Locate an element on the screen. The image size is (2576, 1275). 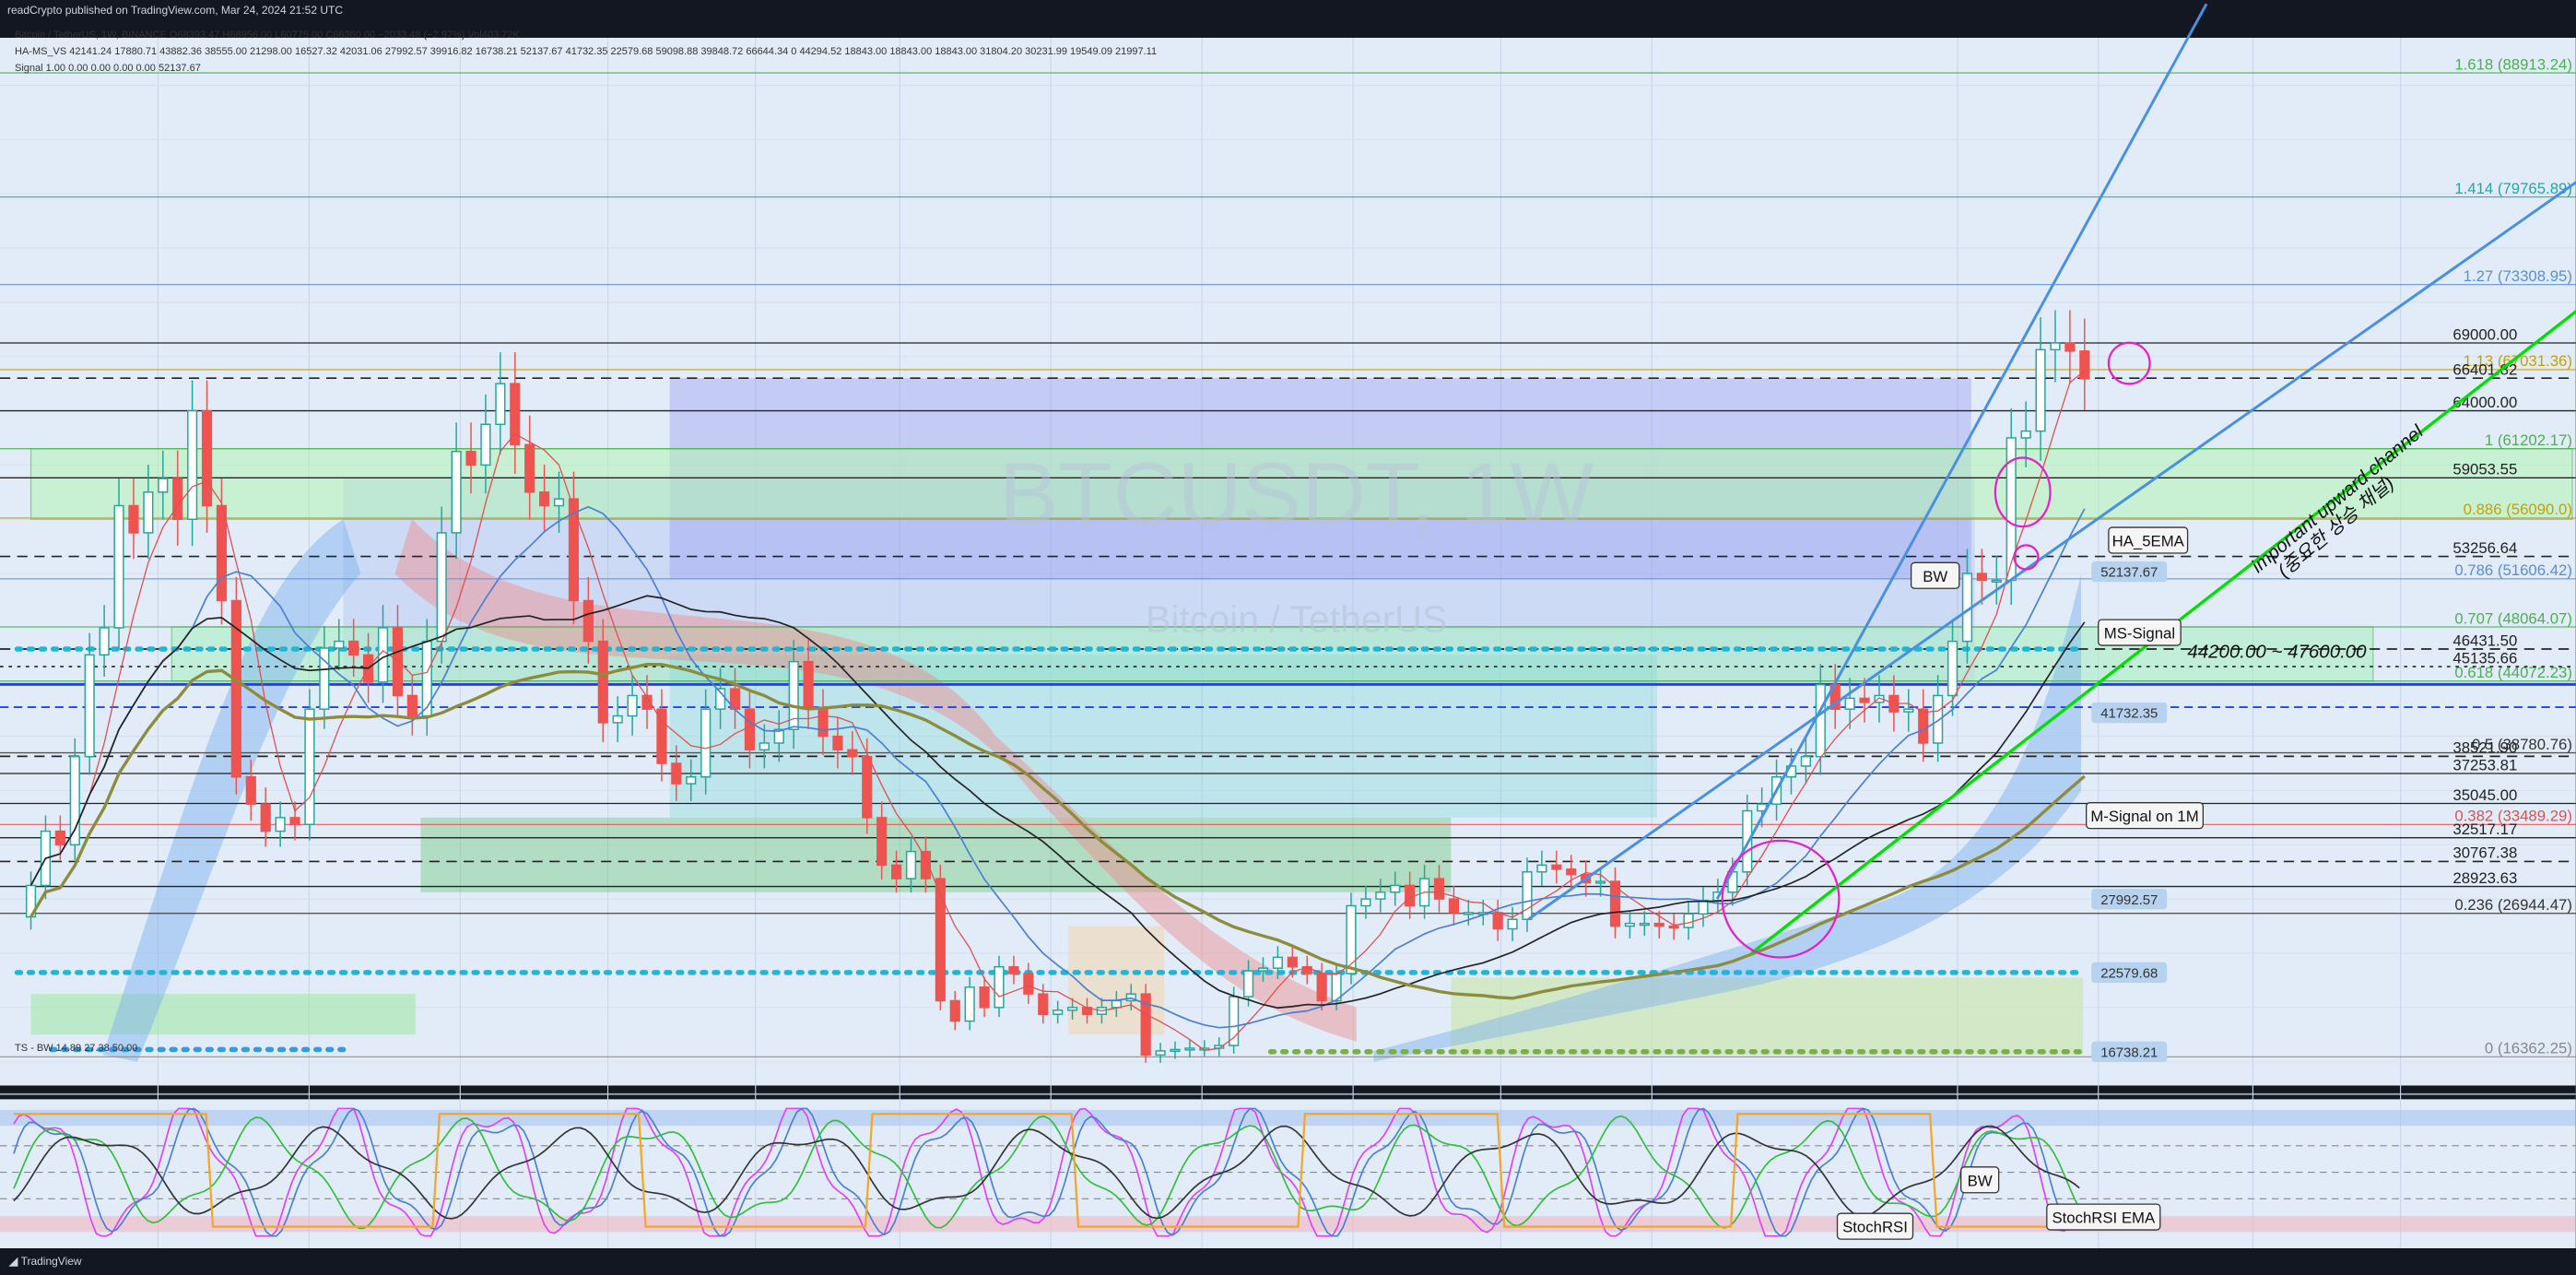
price-tag: 16738.21 is located at coordinates (2129, 1053).